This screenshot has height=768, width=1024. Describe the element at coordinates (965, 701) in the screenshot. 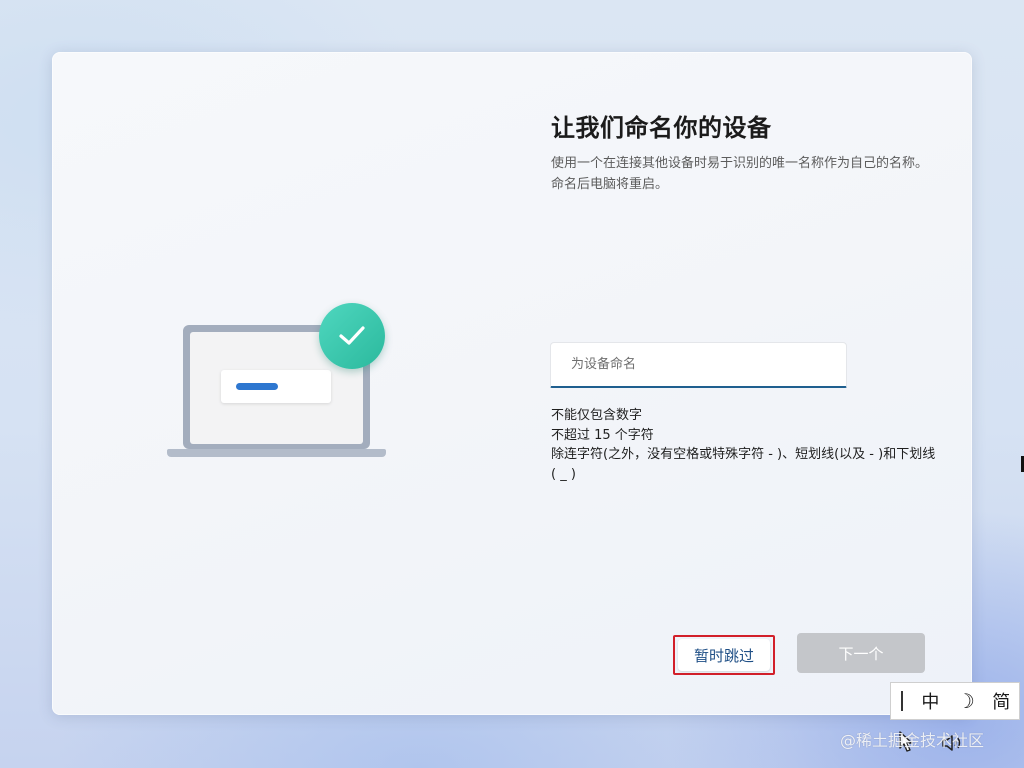

I see `ime-punctuation-icon: ☽` at that location.